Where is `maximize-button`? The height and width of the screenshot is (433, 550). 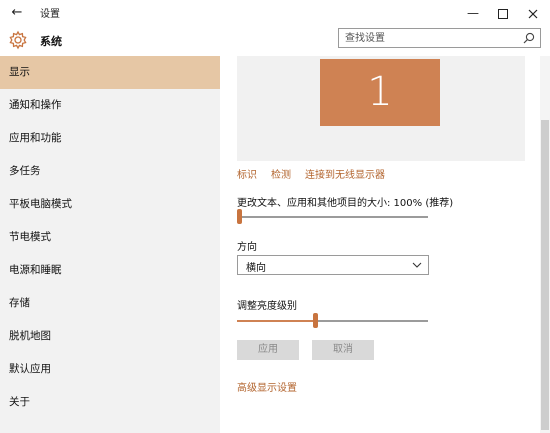
maximize-button is located at coordinates (503, 13).